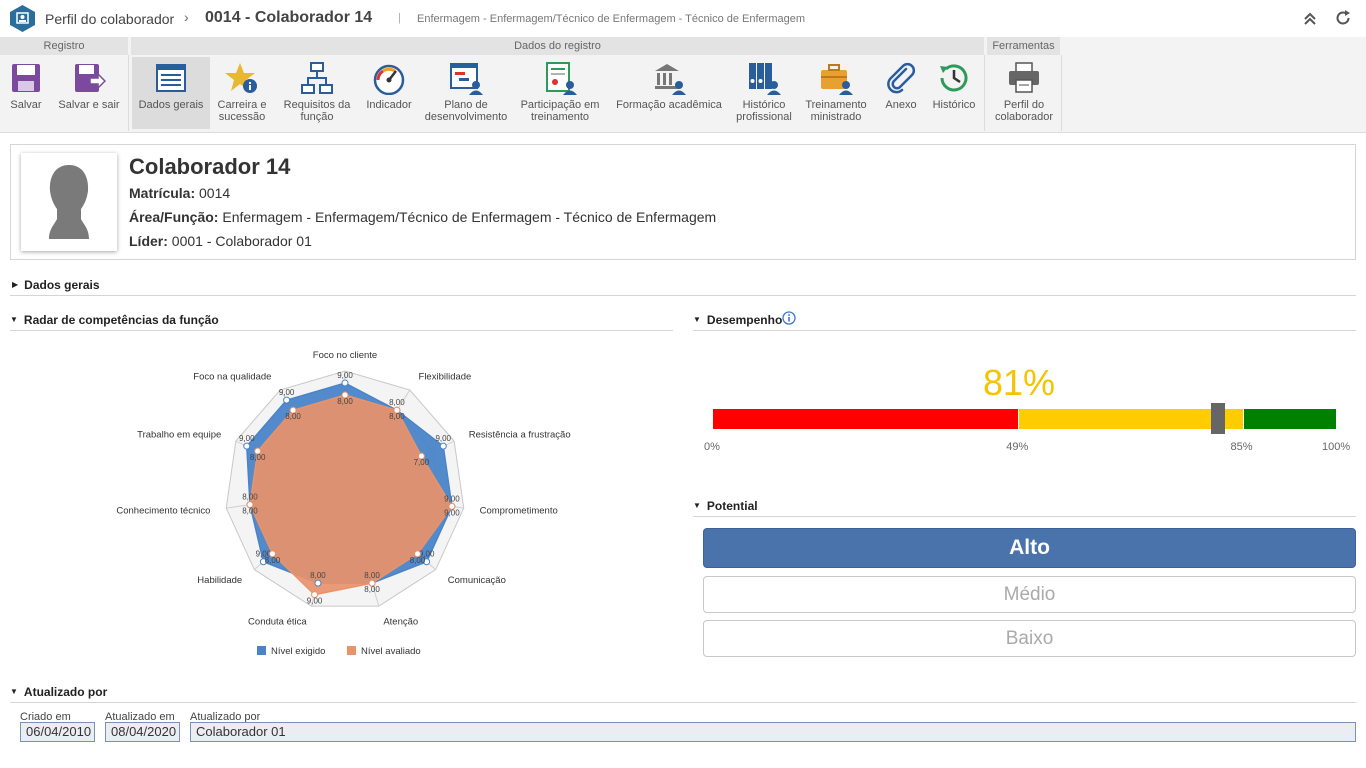 The image size is (1366, 768). Describe the element at coordinates (712, 447) in the screenshot. I see `performance-tick-label: 0%` at that location.